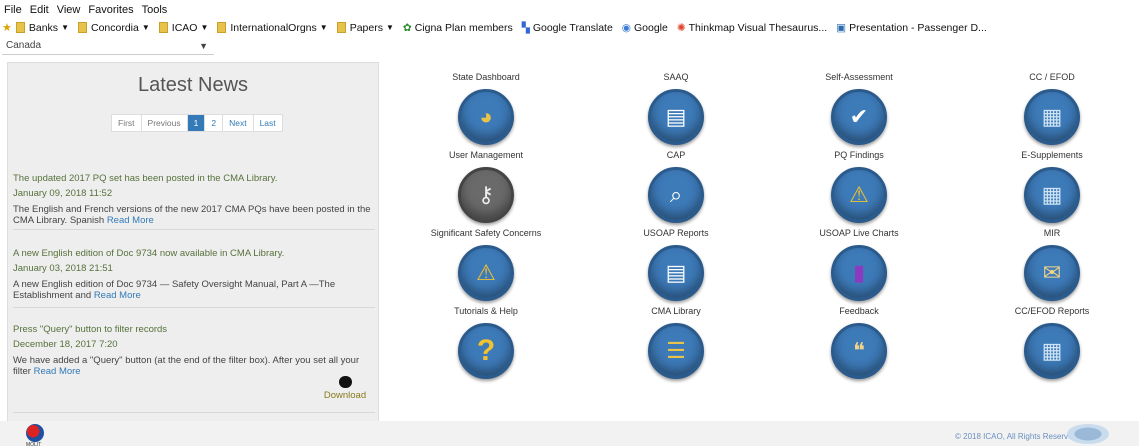  Describe the element at coordinates (42, 28) in the screenshot. I see `favorite-folder-banks: Banks ▼` at that location.